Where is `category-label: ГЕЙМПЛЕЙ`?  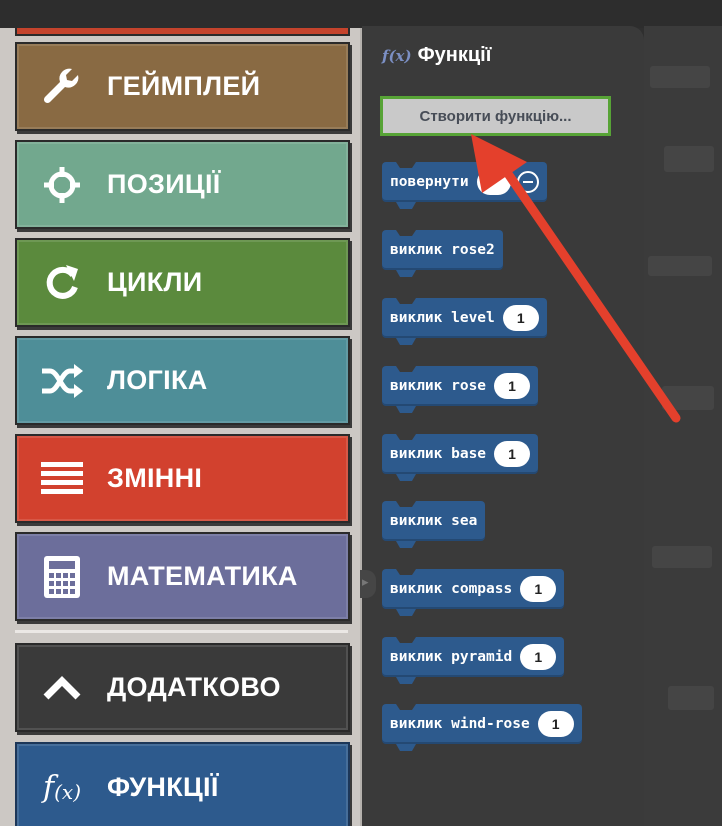 category-label: ГЕЙМПЛЕЙ is located at coordinates (184, 86).